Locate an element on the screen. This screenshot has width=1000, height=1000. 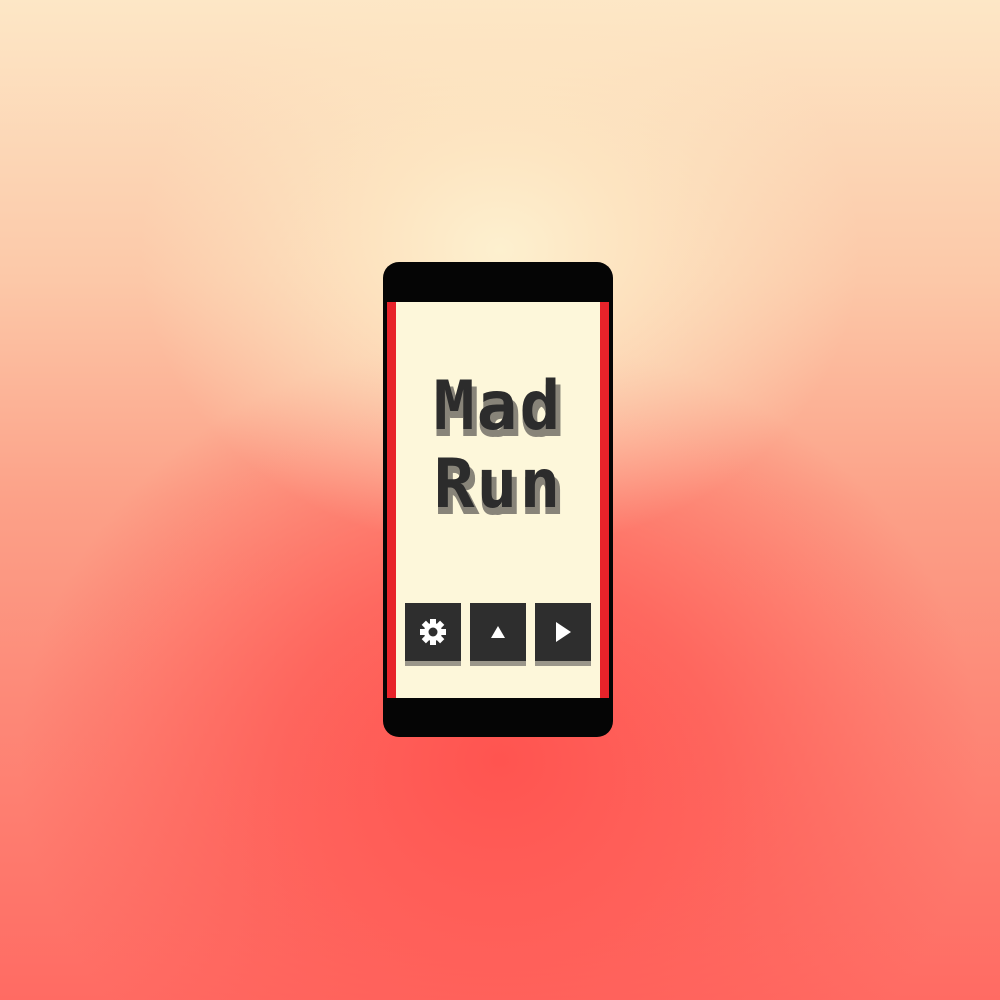
settings-button is located at coordinates (433, 632).